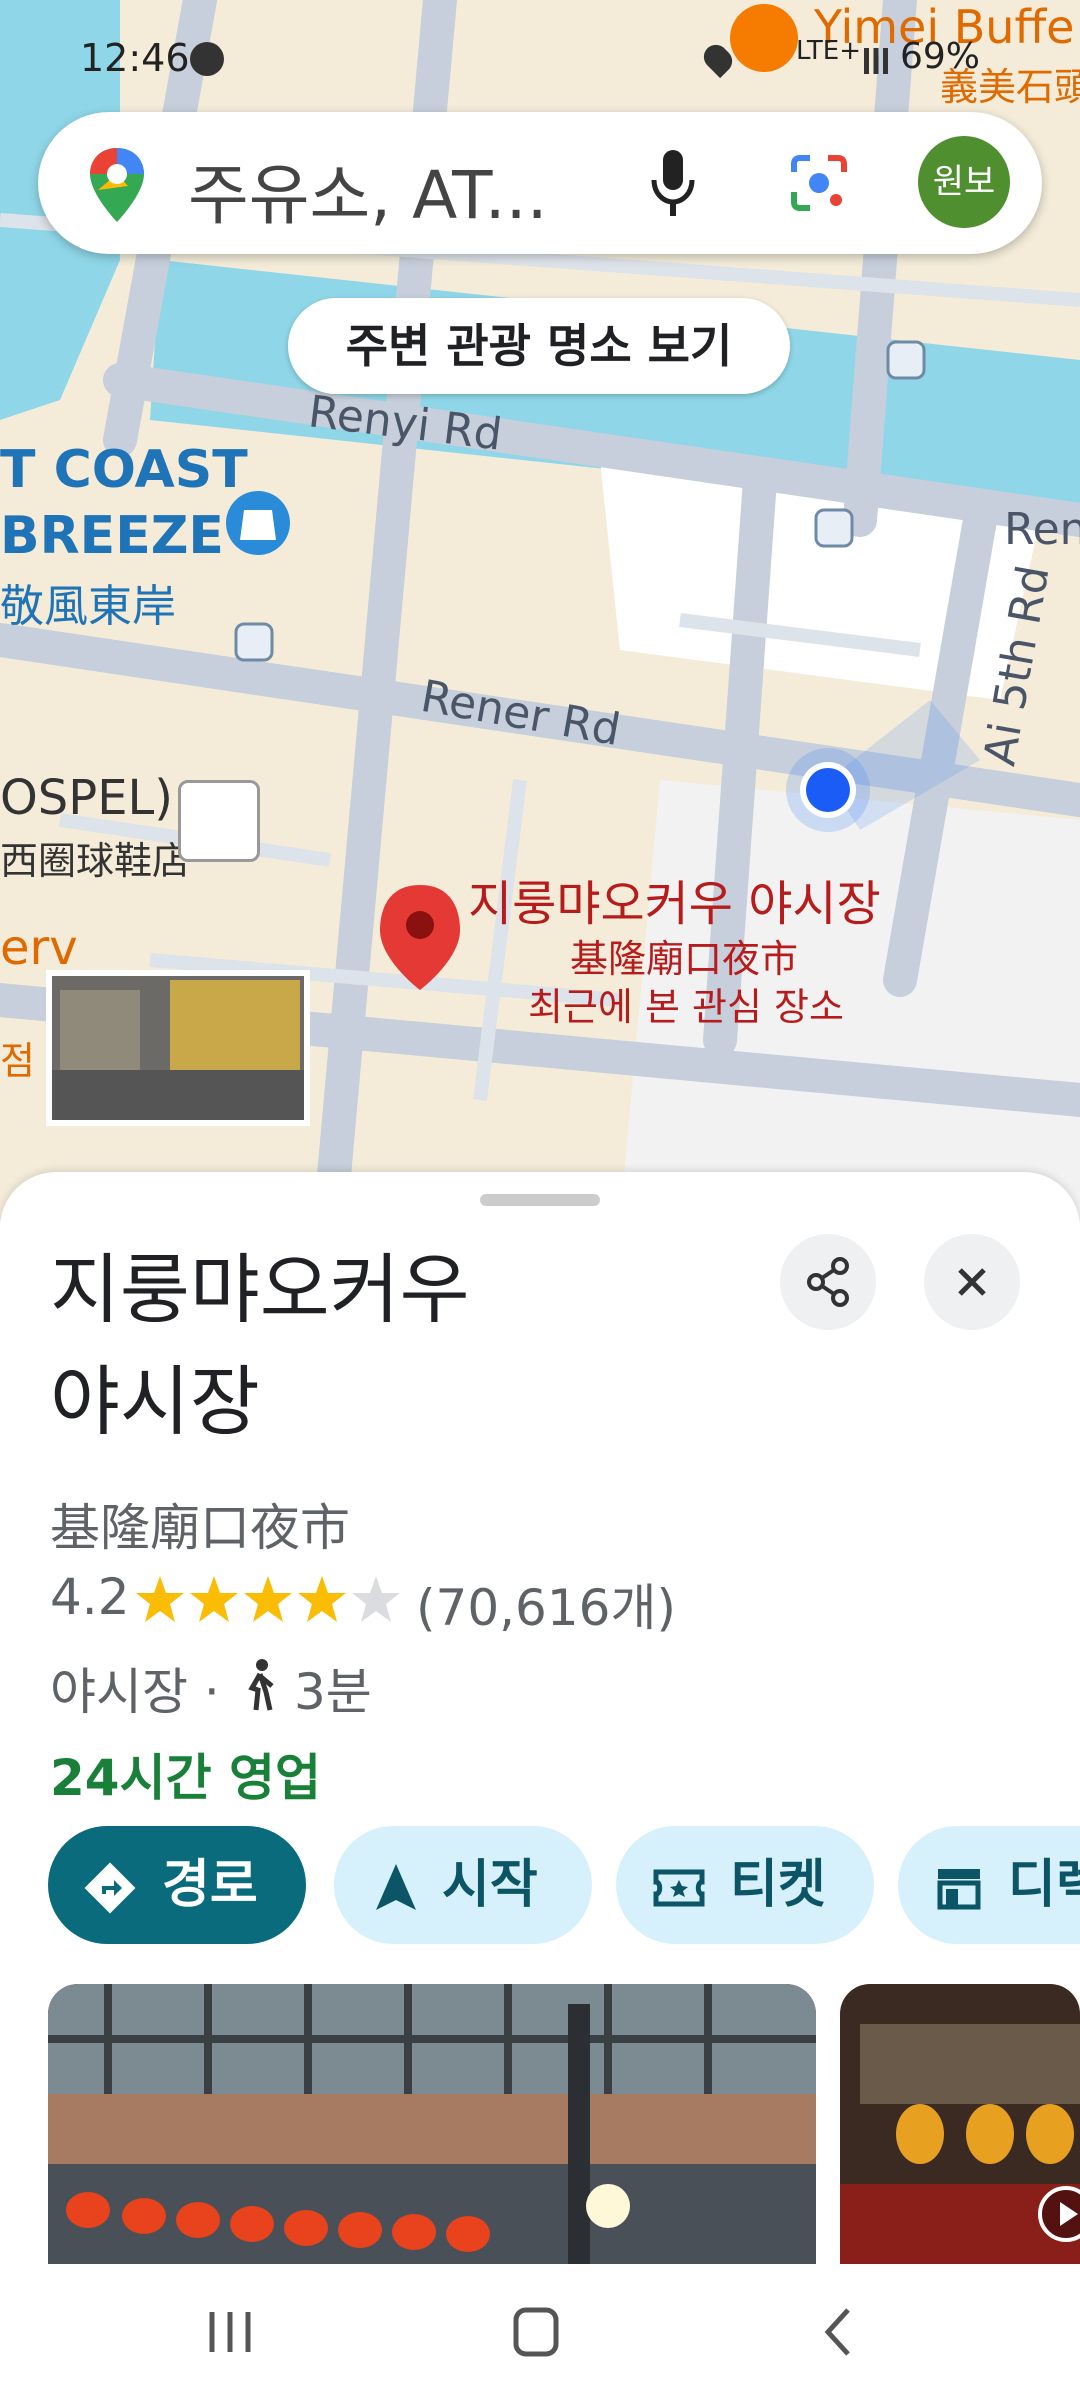  What do you see at coordinates (230, 2332) in the screenshot?
I see `recent-apps-icon` at bounding box center [230, 2332].